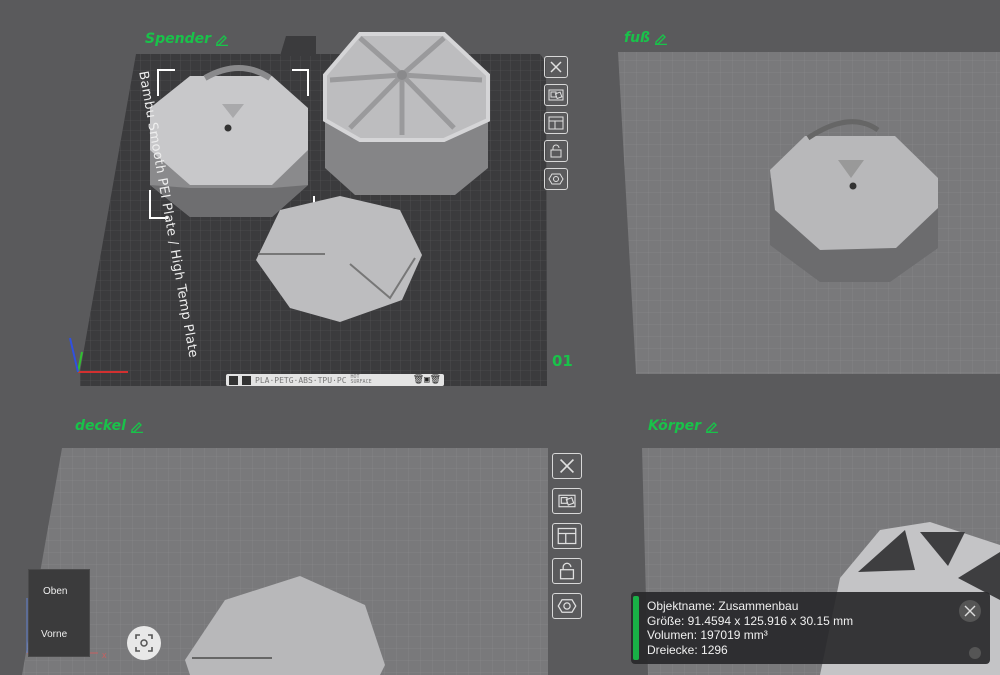  I want to click on zoom-fit-icon, so click(144, 643).